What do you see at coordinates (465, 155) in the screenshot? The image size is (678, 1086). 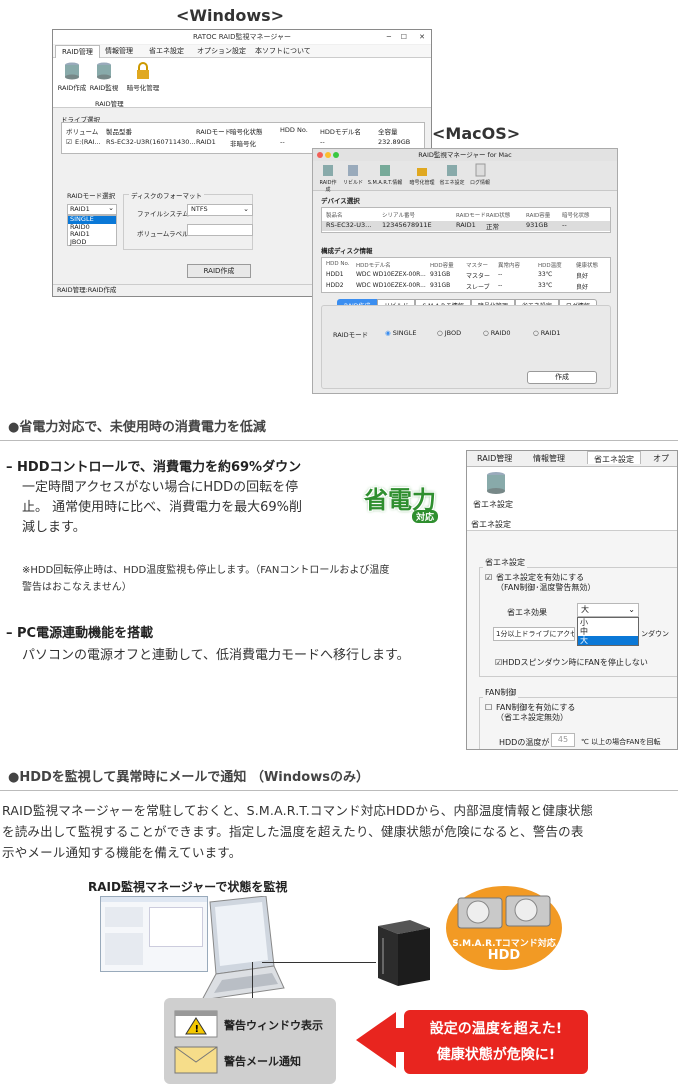 I see `mac-window-title: RAID監視マネージャー for Mac` at bounding box center [465, 155].